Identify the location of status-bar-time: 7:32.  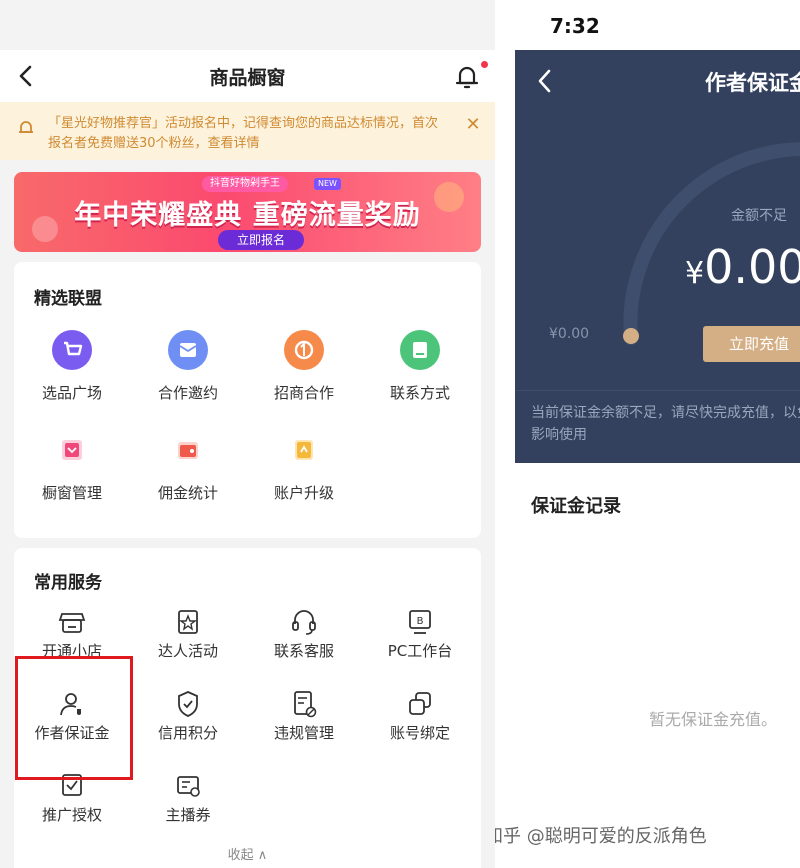
(575, 26).